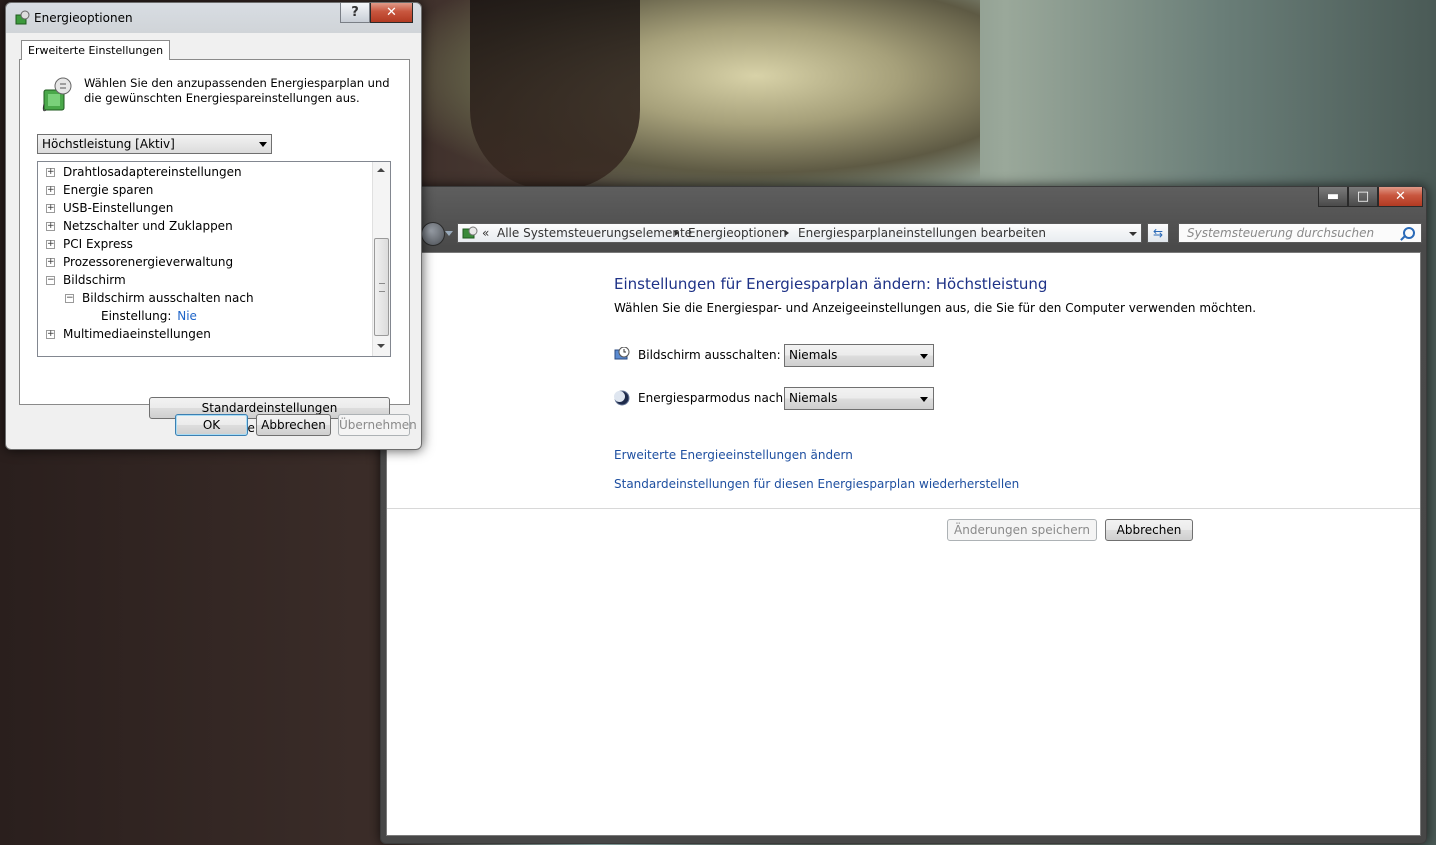  I want to click on tree-item-label: Prozessorenergieverwaltung, so click(148, 262).